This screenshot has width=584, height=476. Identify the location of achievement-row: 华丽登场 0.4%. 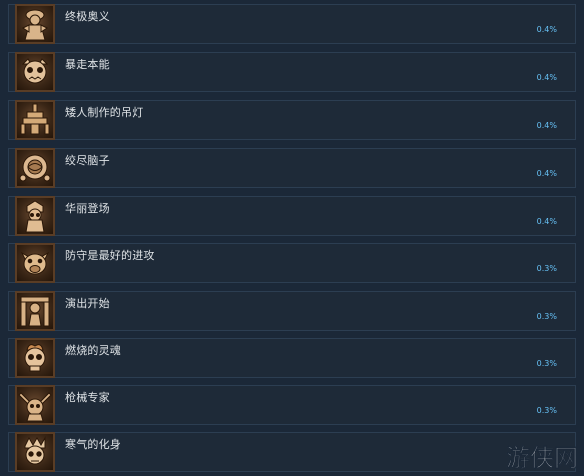
(292, 216).